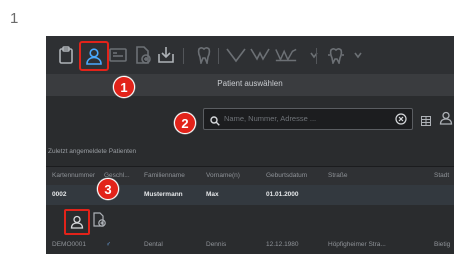  What do you see at coordinates (92, 151) in the screenshot?
I see `recent-patients-label: Zuletzt angemeldete Patienten` at bounding box center [92, 151].